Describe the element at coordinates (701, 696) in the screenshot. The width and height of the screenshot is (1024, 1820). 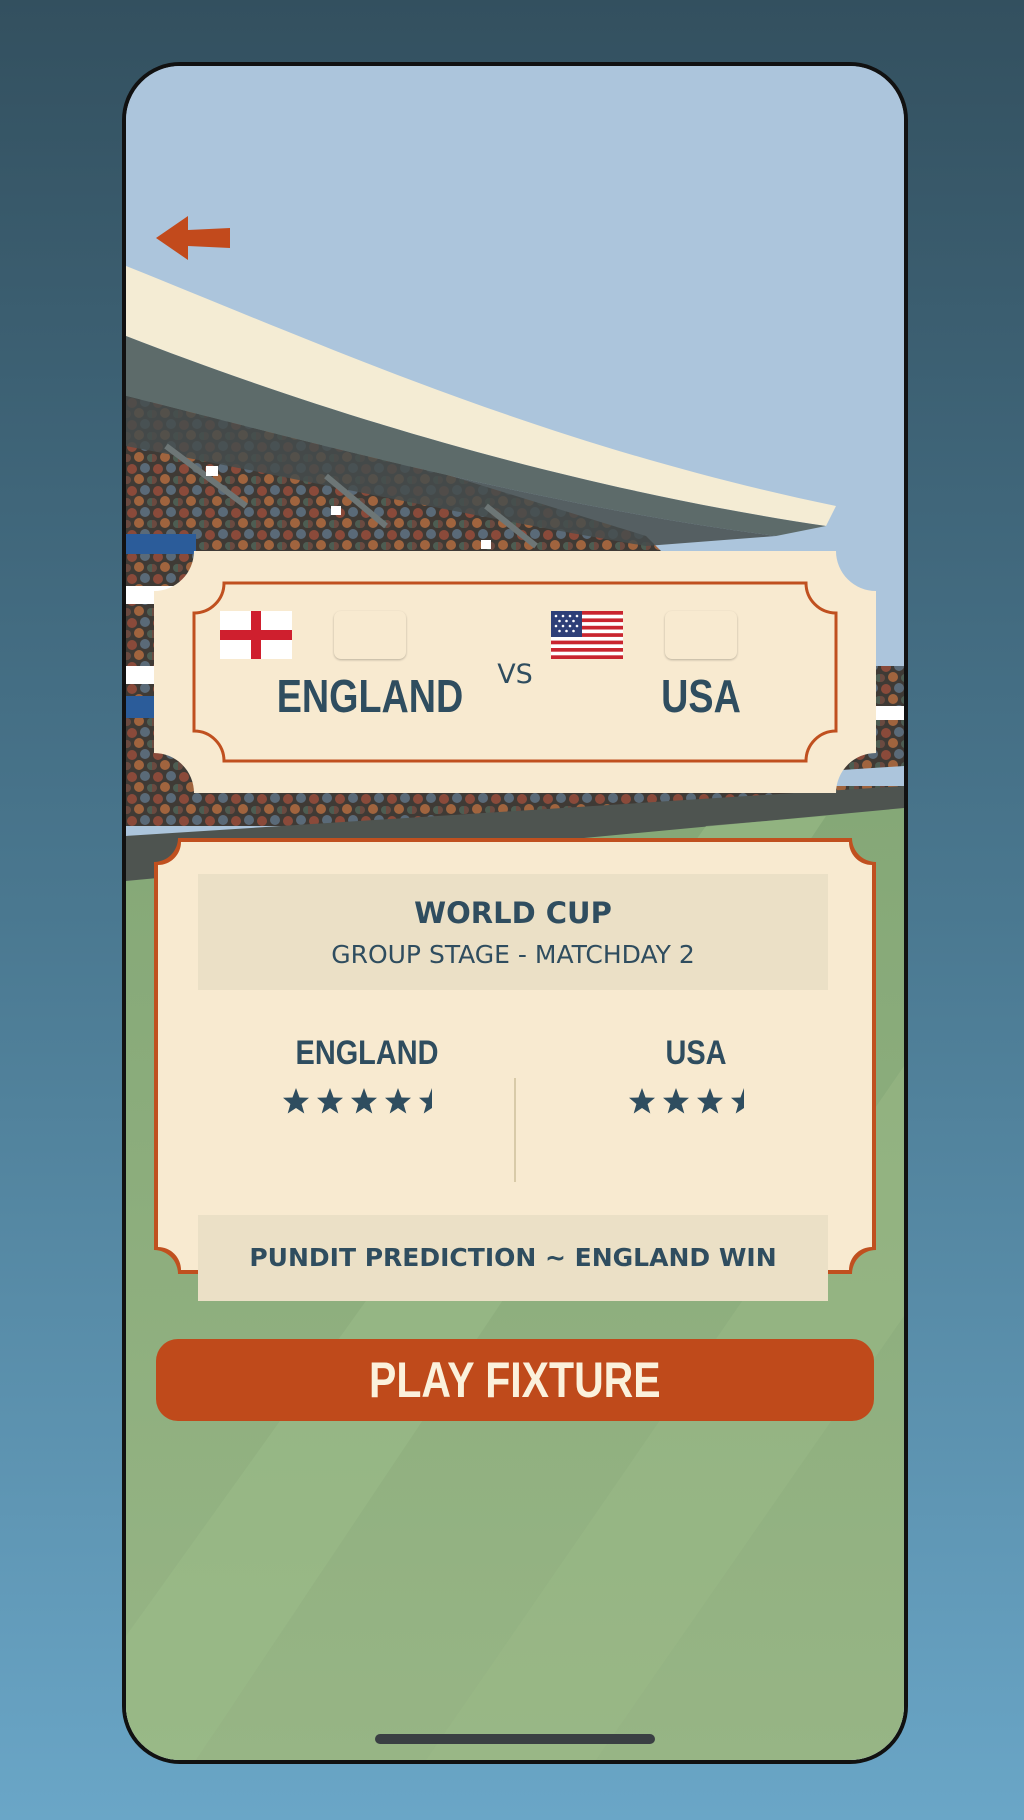
I see `away-team-name: USA` at that location.